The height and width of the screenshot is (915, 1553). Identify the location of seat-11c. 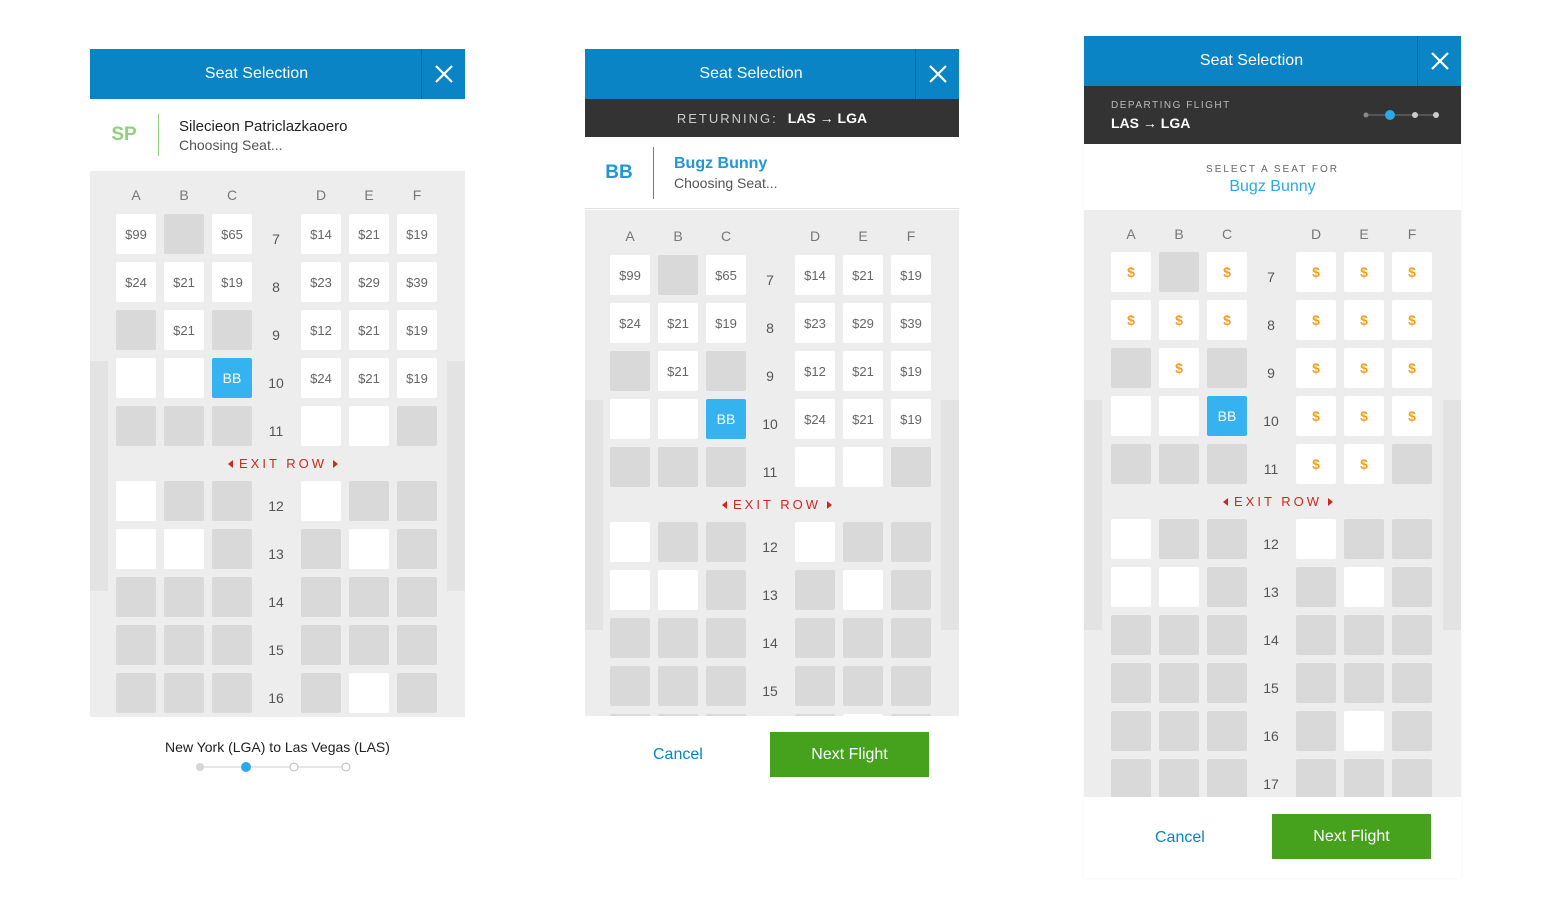
(726, 467).